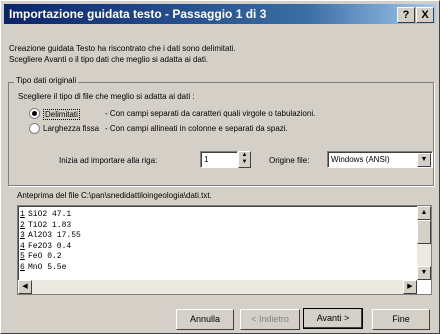  What do you see at coordinates (46, 214) in the screenshot?
I see `preview-row: 1 SiO2 47.1` at bounding box center [46, 214].